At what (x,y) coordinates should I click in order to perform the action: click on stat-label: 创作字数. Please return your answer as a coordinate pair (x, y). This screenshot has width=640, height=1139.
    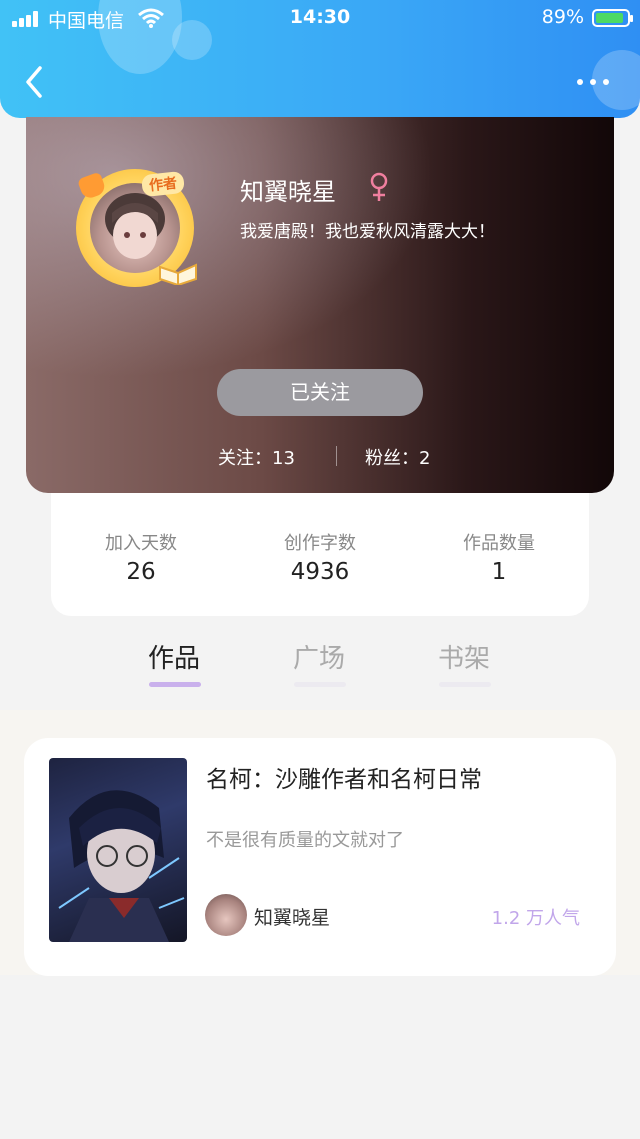
    Looking at the image, I should click on (320, 543).